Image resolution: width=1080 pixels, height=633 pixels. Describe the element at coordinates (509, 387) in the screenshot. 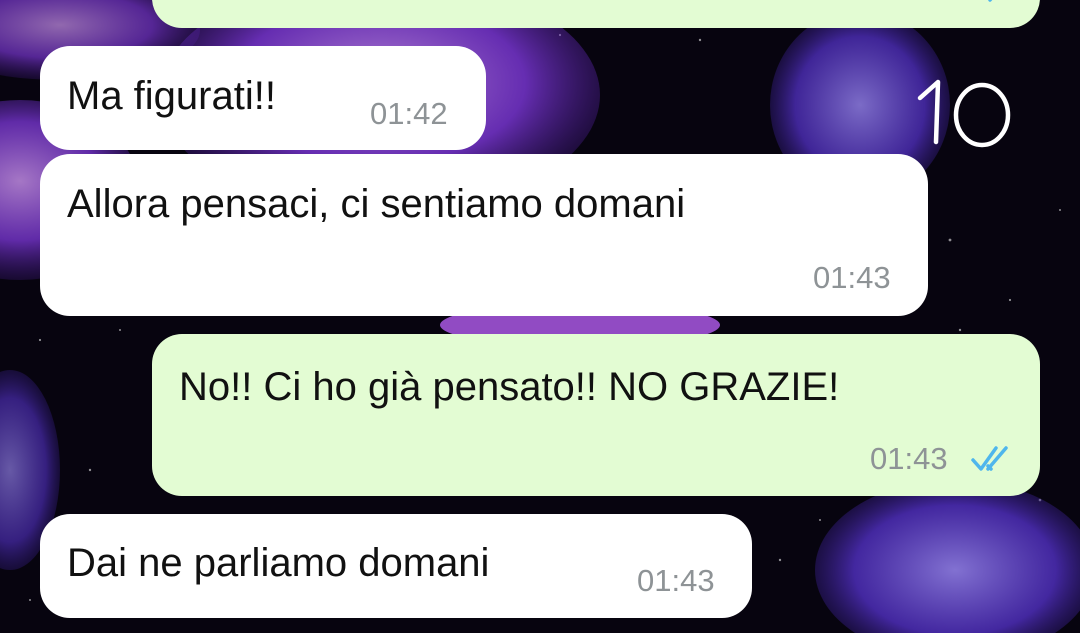

I see `message-text: No!! Ci ho già pensato!! NO GRAZIE!` at that location.